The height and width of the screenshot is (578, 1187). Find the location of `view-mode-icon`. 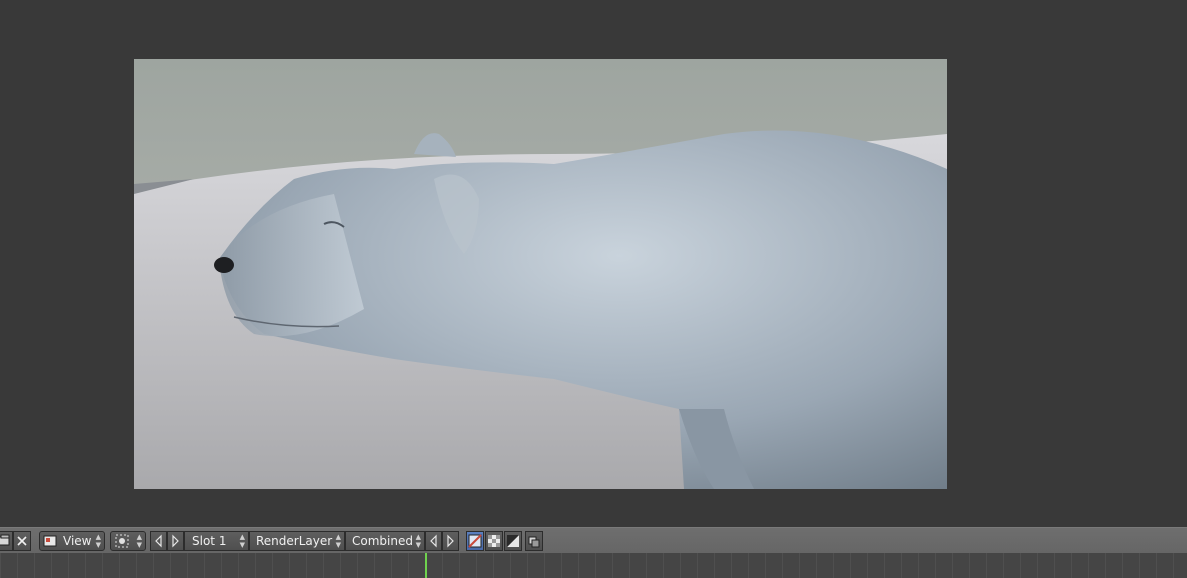

view-mode-icon is located at coordinates (122, 541).